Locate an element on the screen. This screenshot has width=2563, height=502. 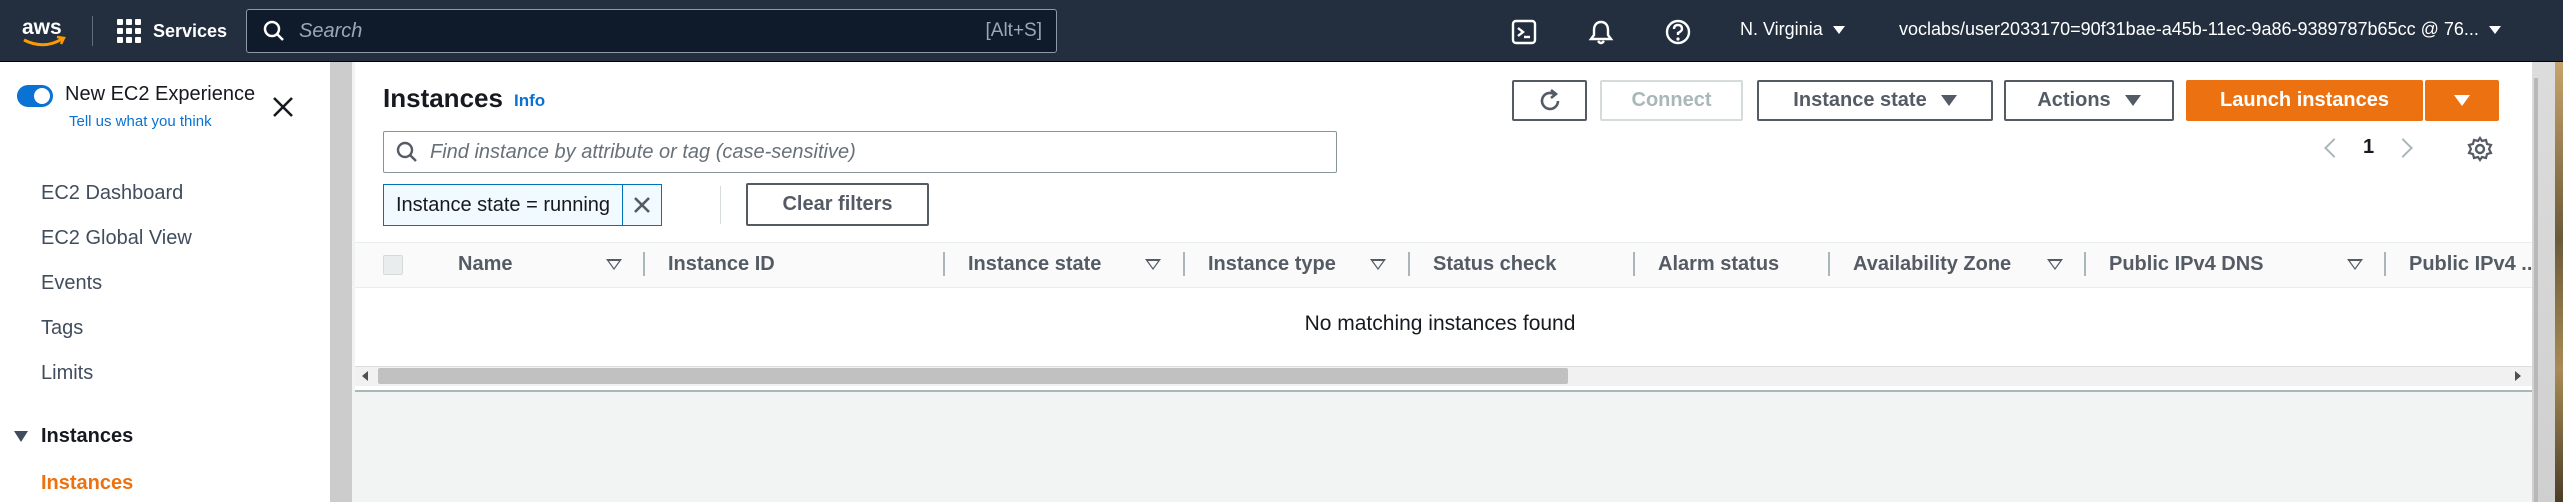
select-all-checkbox is located at coordinates (393, 265).